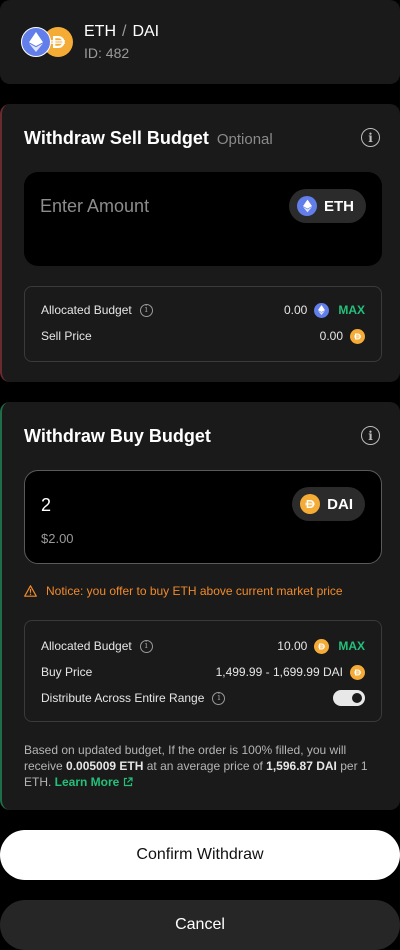 This screenshot has width=400, height=950. I want to click on learn-more-label: Learn More, so click(87, 782).